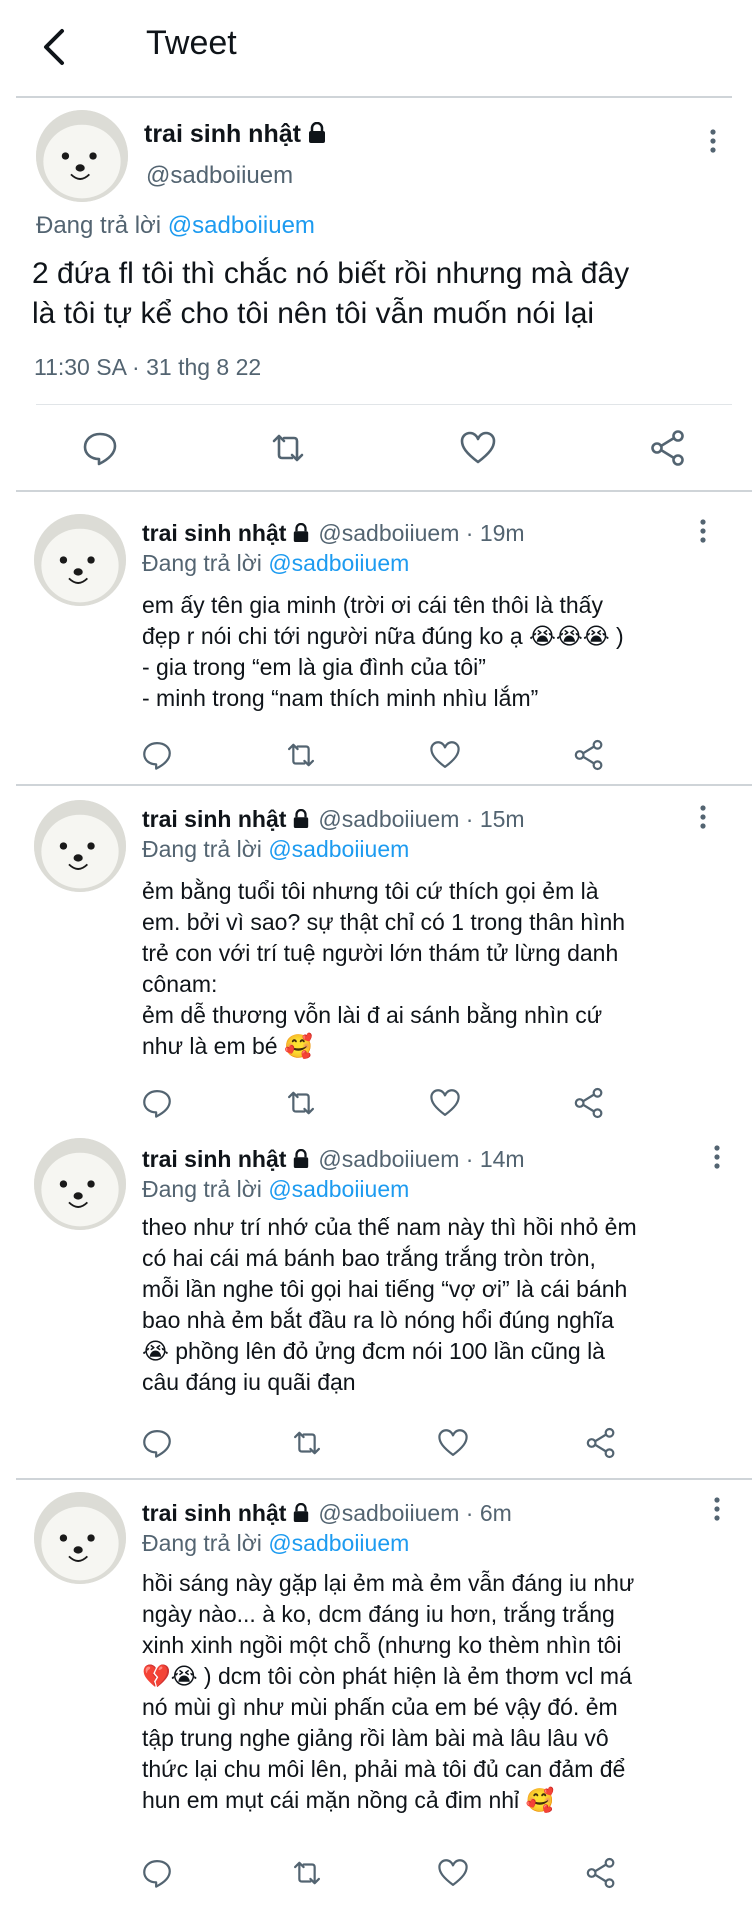 This screenshot has height=1920, width=752. I want to click on author-name: trai sinh nhật @sadboiiuem · 6m, so click(327, 1513).